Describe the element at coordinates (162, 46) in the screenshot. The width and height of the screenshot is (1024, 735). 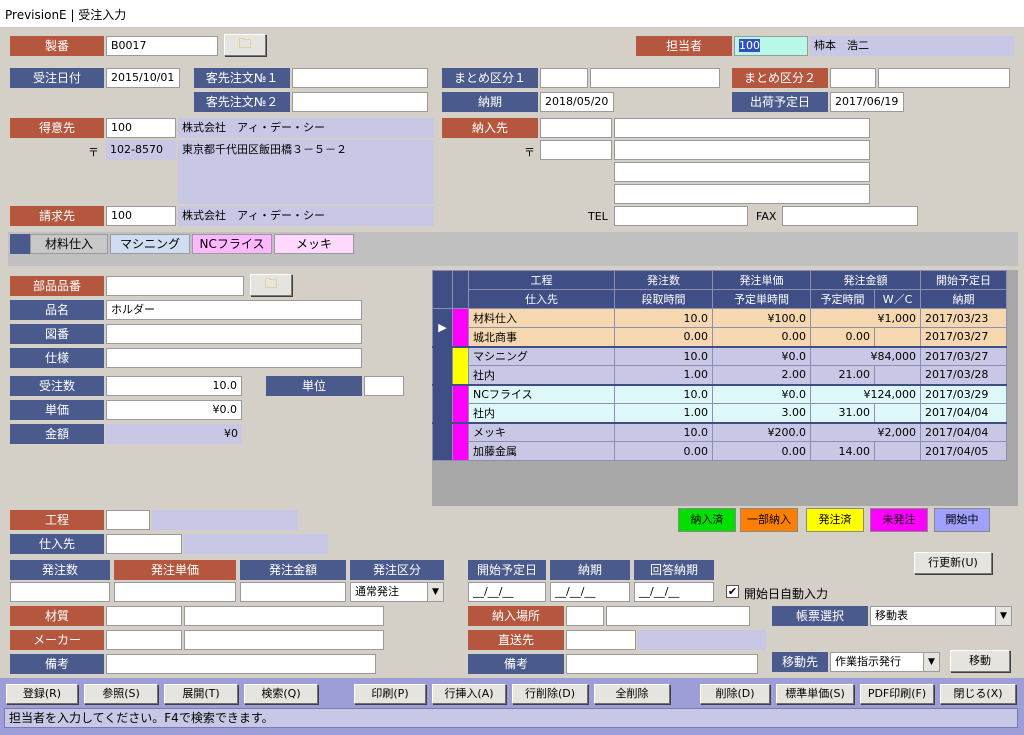
I see `seiban-input: B0017` at that location.